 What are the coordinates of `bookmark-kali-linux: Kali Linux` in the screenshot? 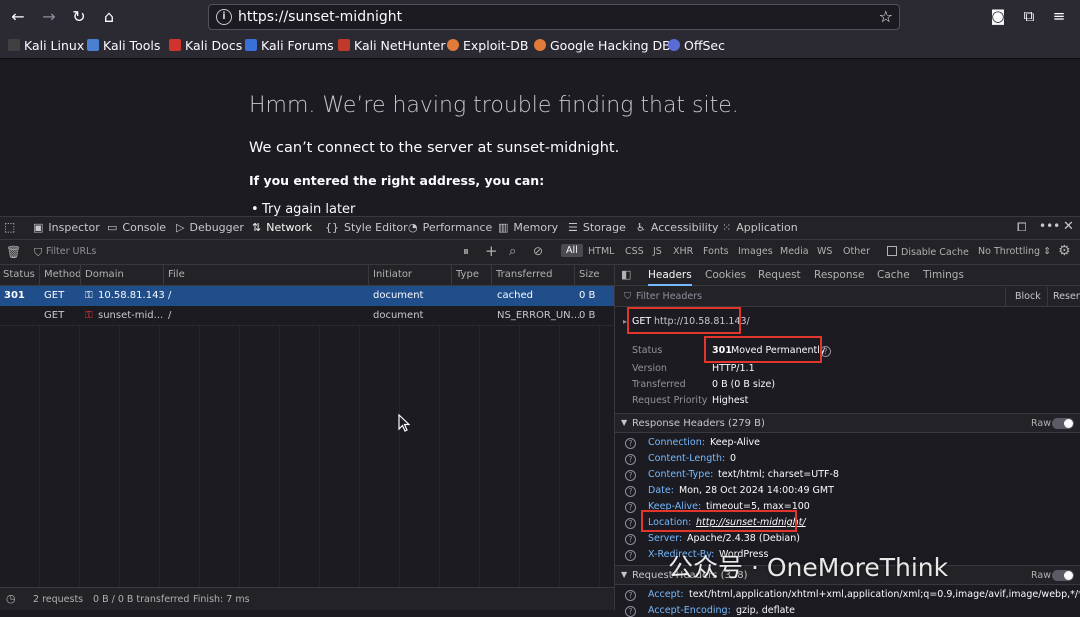 It's located at (46, 45).